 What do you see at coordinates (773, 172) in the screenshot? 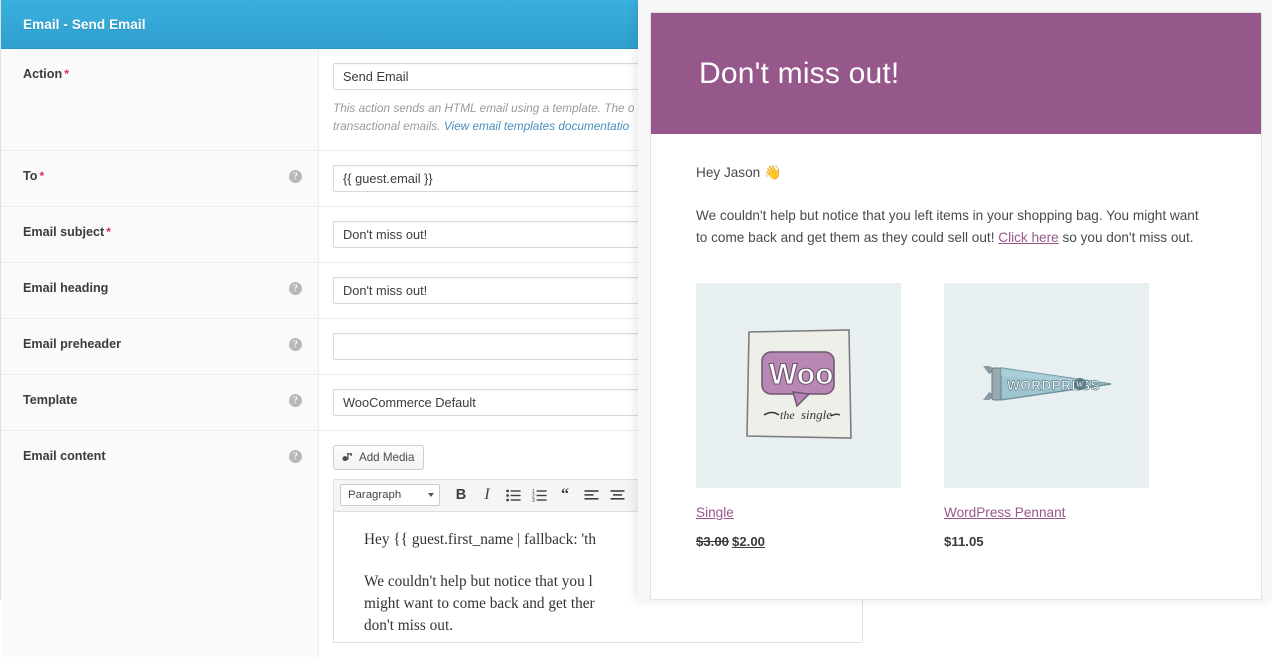
I see `waving-hand-icon: 👋` at bounding box center [773, 172].